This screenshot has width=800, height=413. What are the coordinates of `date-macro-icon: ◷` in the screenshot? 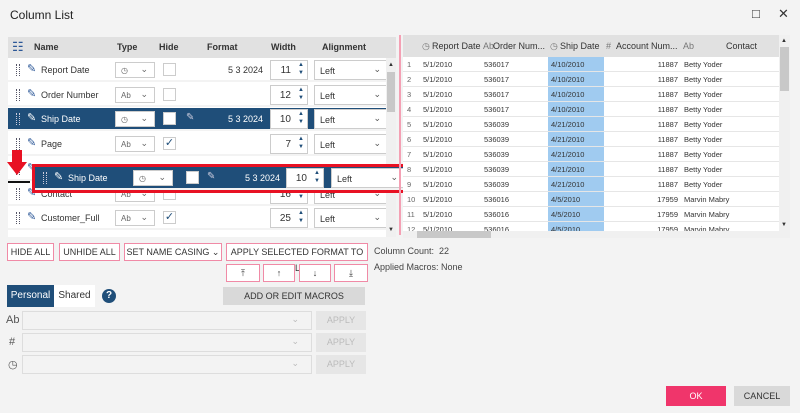 It's located at (13, 365).